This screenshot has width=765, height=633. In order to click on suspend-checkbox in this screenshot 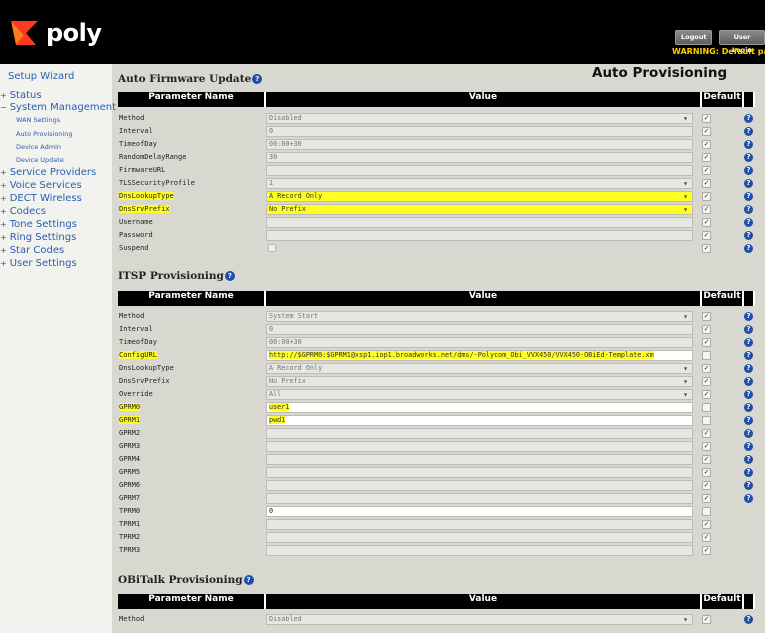, I will do `click(272, 248)`.